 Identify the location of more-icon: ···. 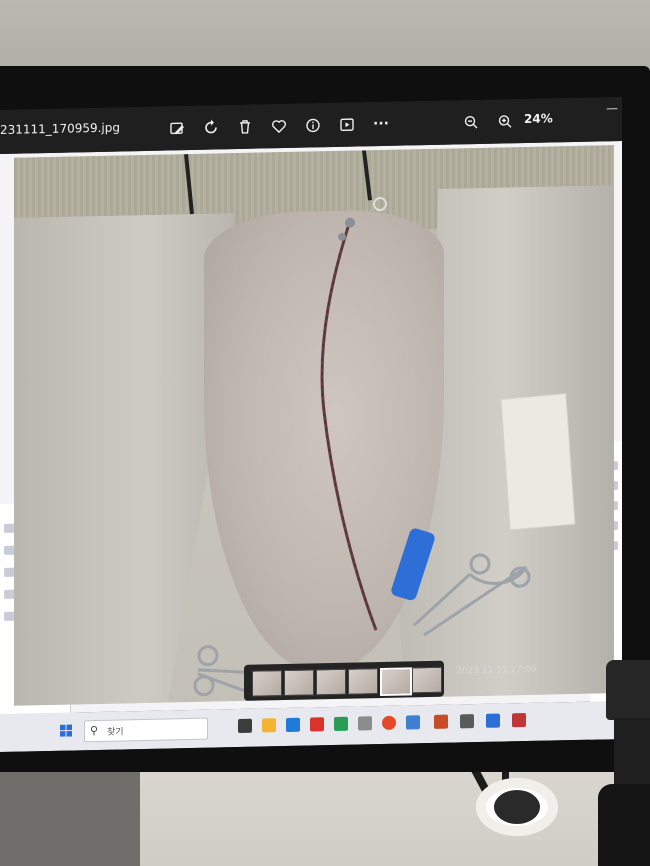
(381, 124).